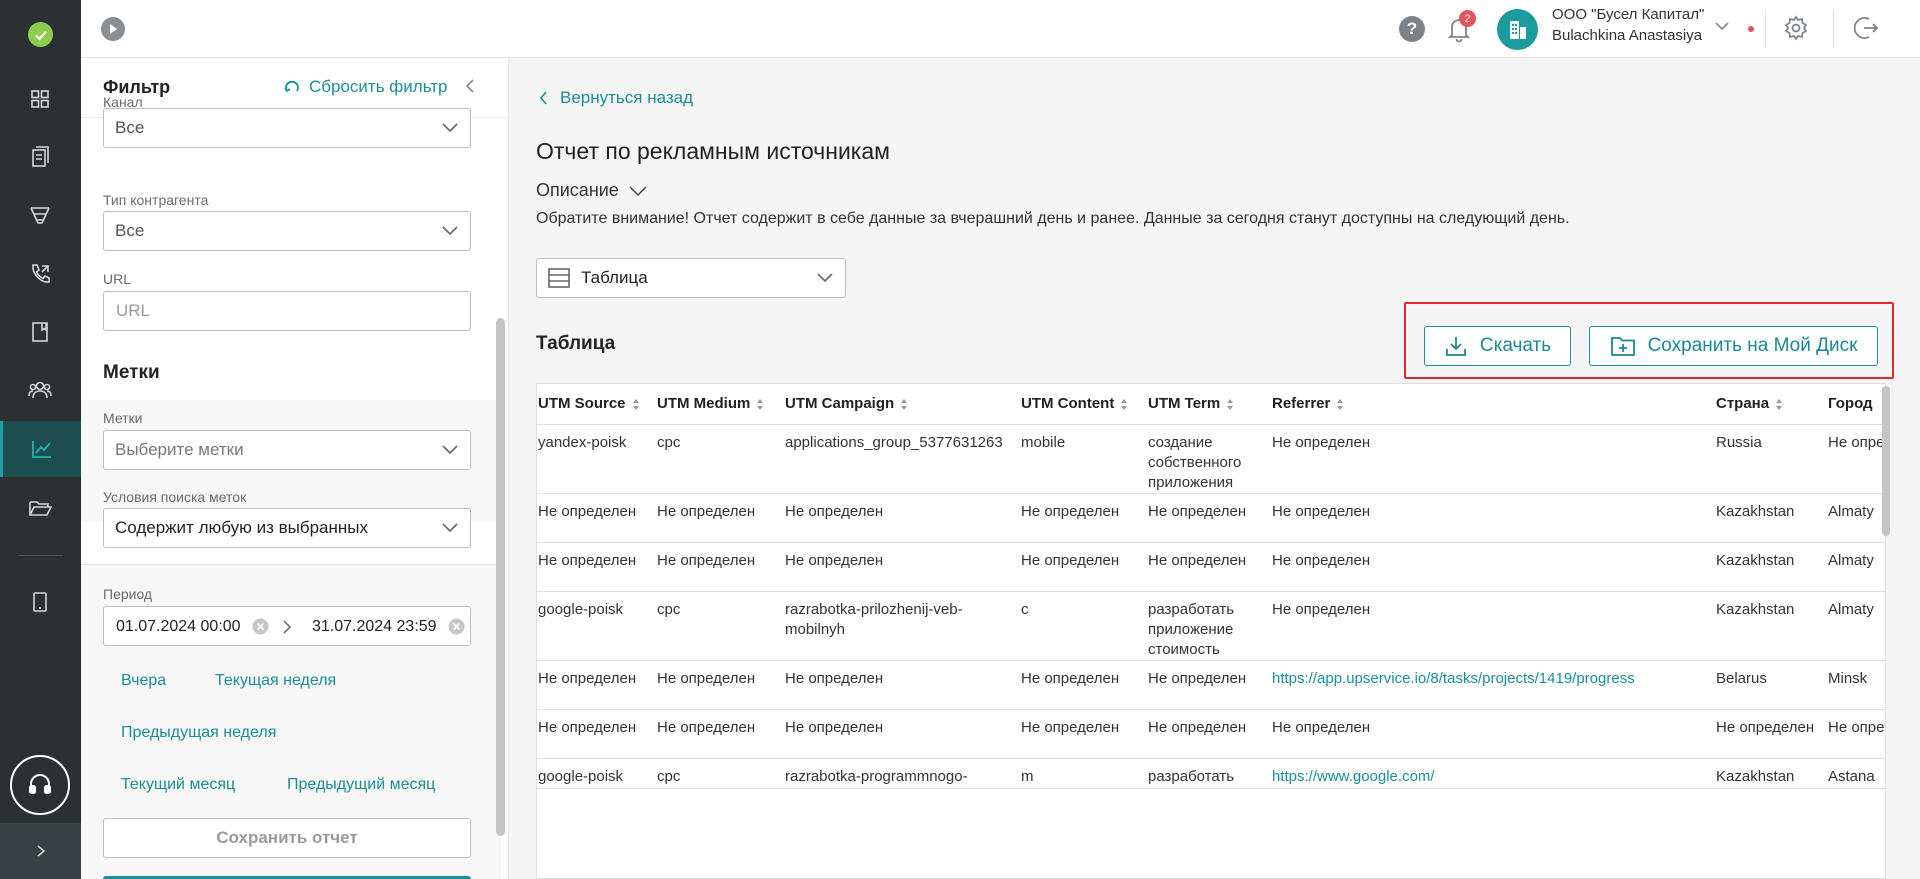  What do you see at coordinates (616, 98) in the screenshot?
I see `back-link: Вернуться назад` at bounding box center [616, 98].